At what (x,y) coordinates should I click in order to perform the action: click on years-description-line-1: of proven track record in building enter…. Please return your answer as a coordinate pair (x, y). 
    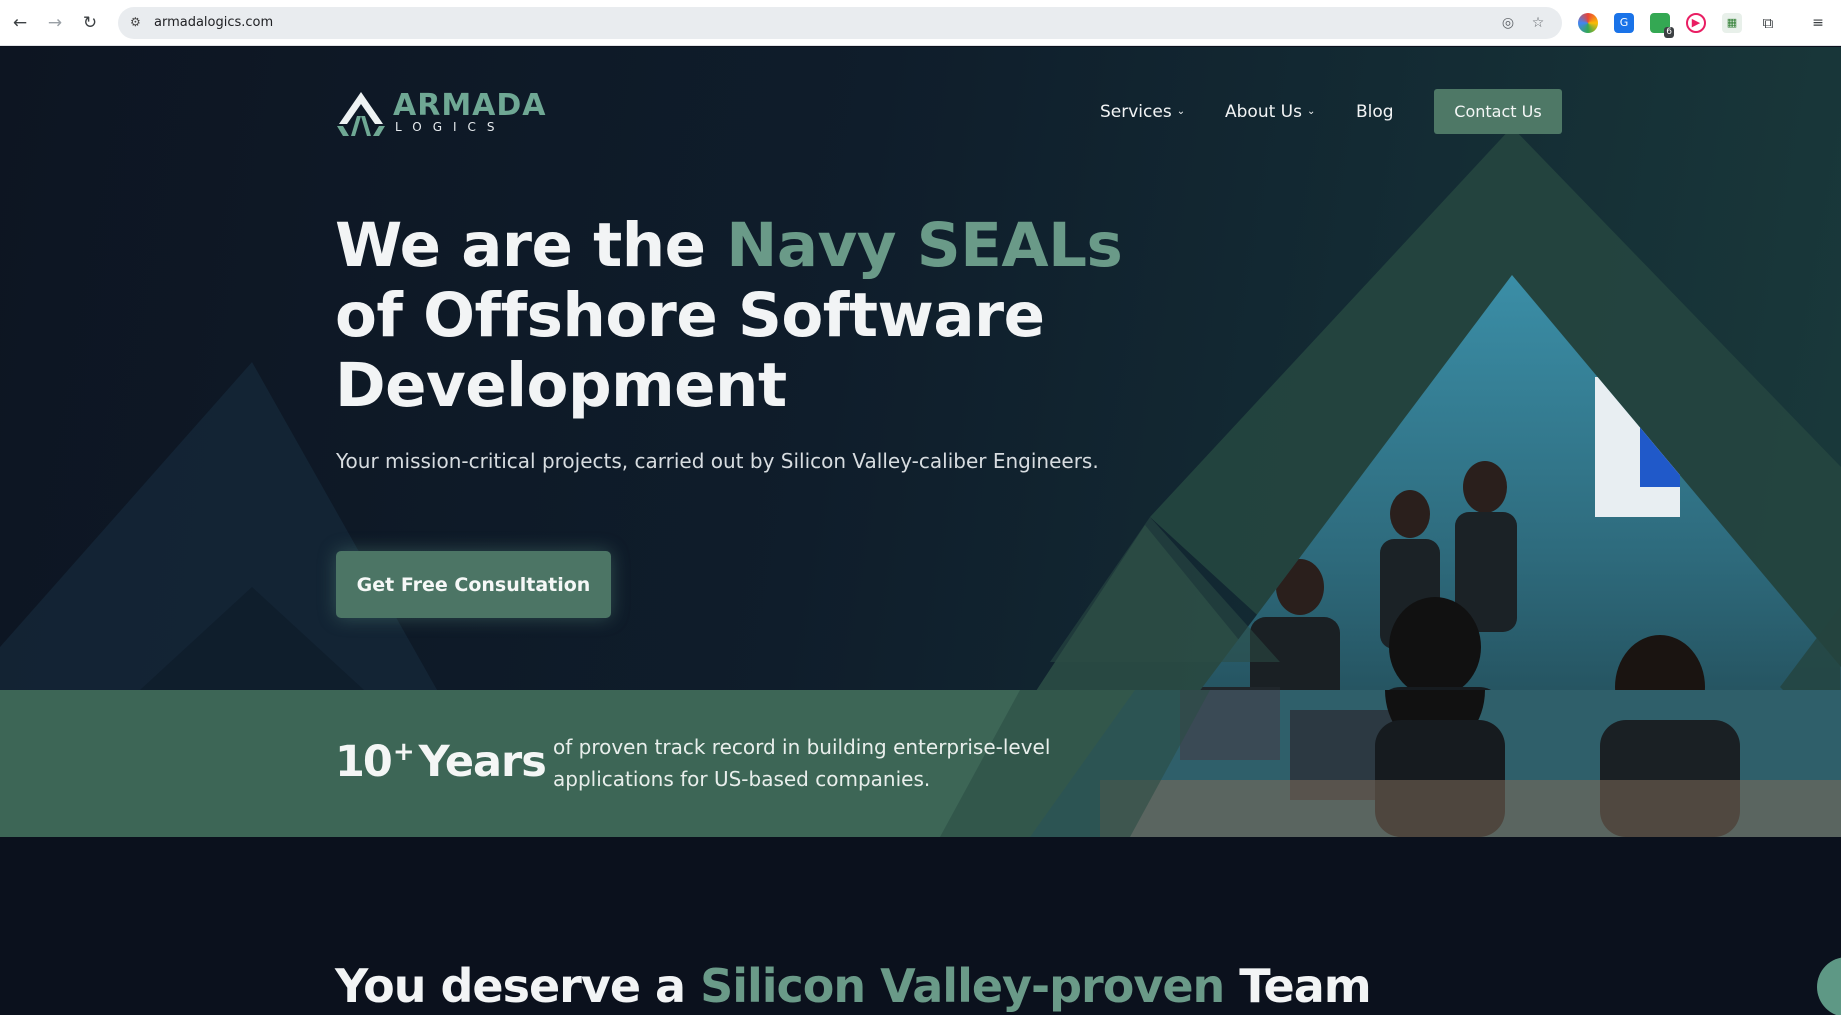
    Looking at the image, I should click on (802, 747).